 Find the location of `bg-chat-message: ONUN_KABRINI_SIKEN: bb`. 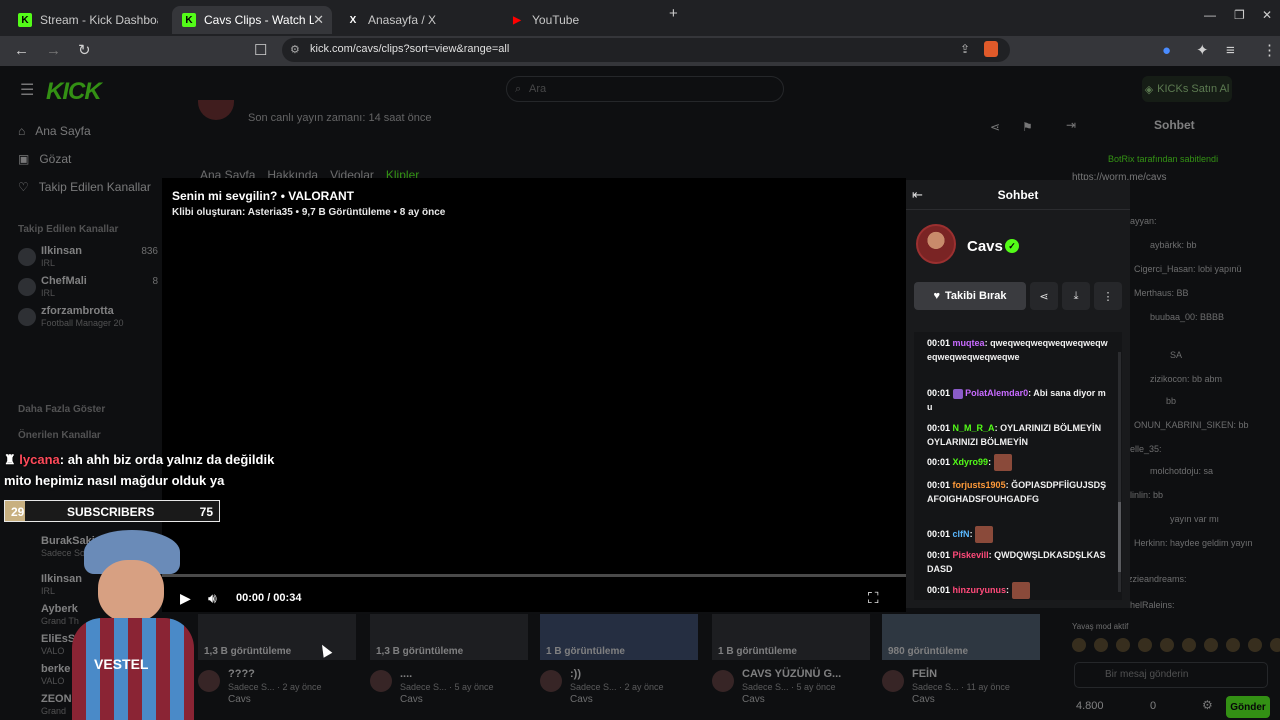

bg-chat-message: ONUN_KABRINI_SIKEN: bb is located at coordinates (1191, 425).